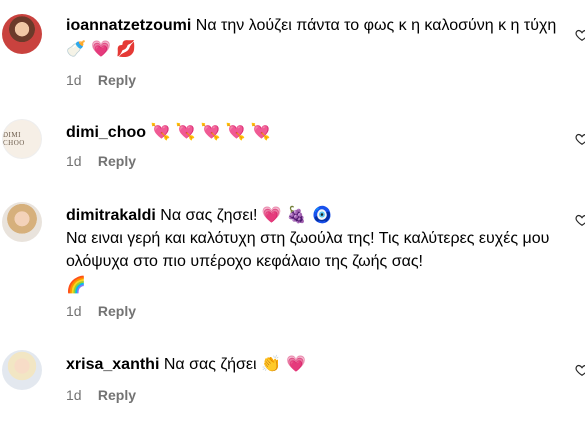 The height and width of the screenshot is (432, 585). Describe the element at coordinates (210, 364) in the screenshot. I see `comment-body: Να σας ζήσει` at that location.